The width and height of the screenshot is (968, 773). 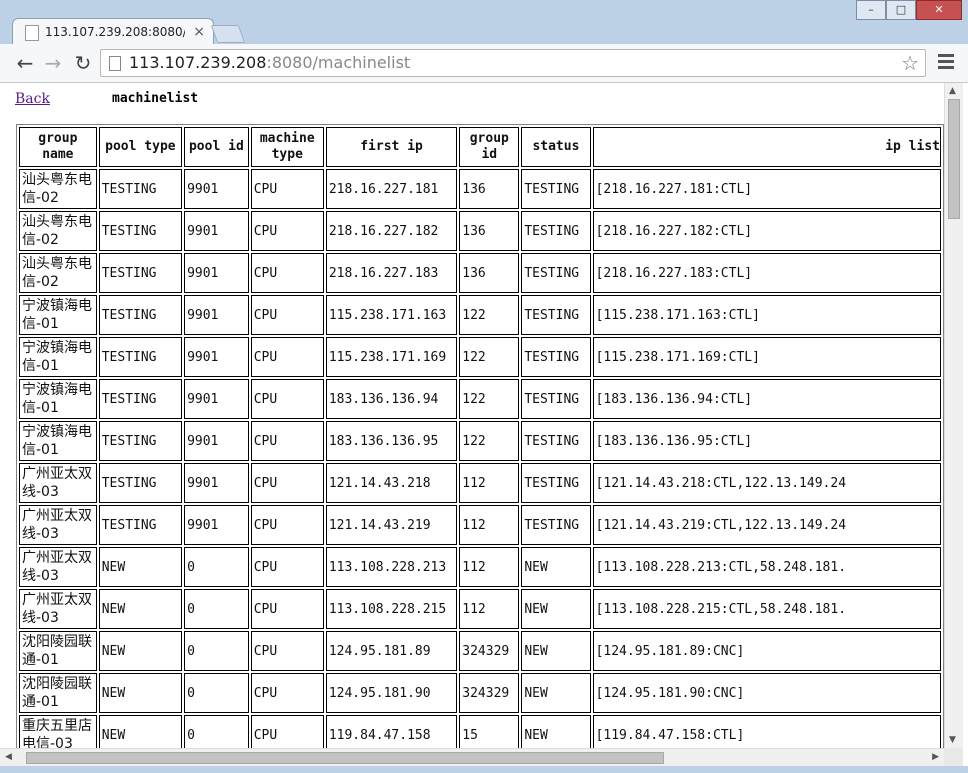 I want to click on column-header: group name, so click(x=58, y=147).